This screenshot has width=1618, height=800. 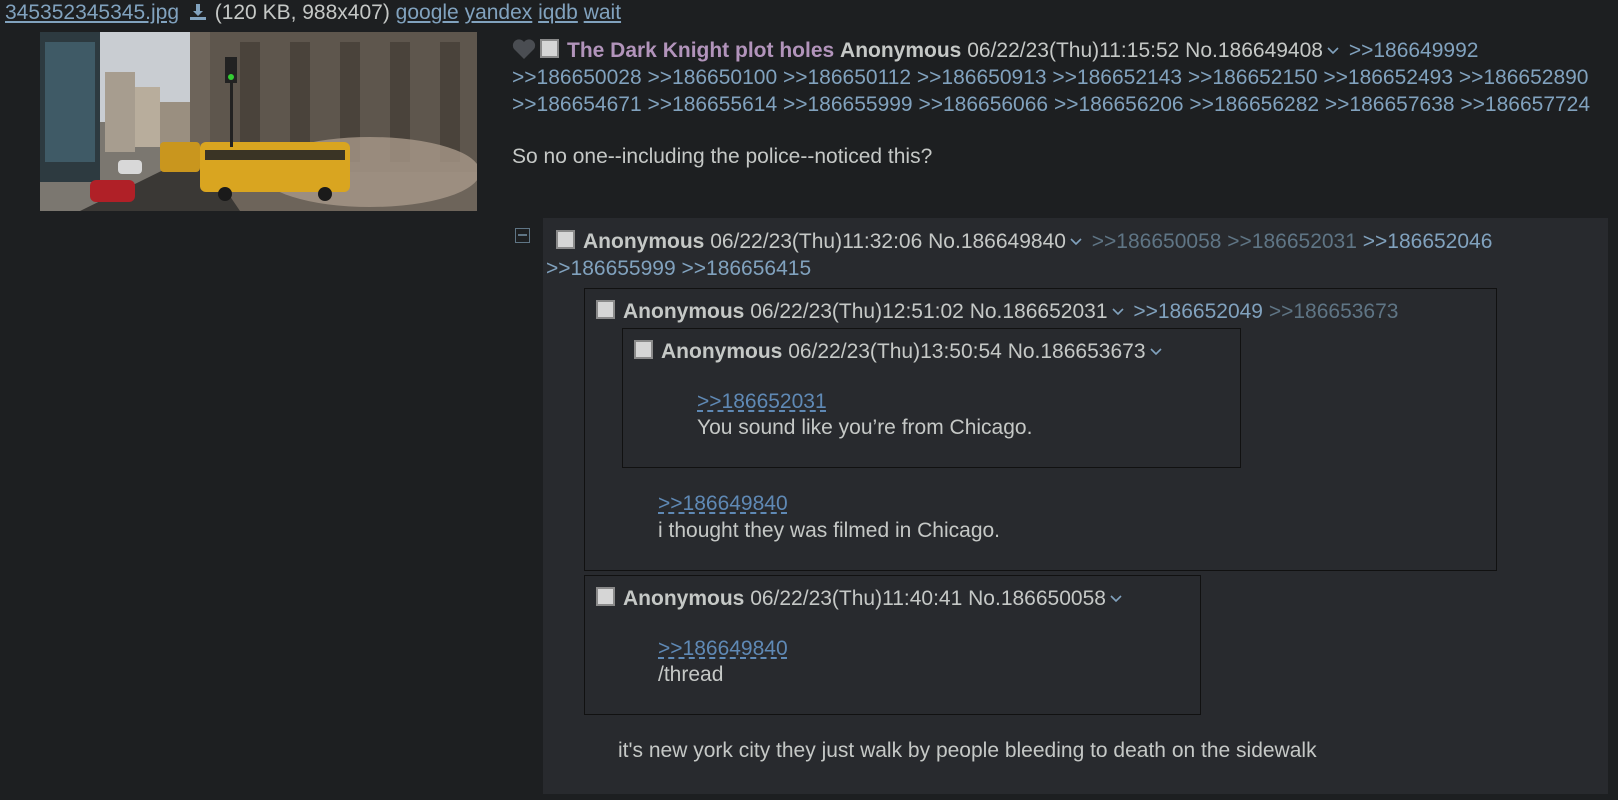 I want to click on post1-reply-link: >>186650058, so click(x=1157, y=241).